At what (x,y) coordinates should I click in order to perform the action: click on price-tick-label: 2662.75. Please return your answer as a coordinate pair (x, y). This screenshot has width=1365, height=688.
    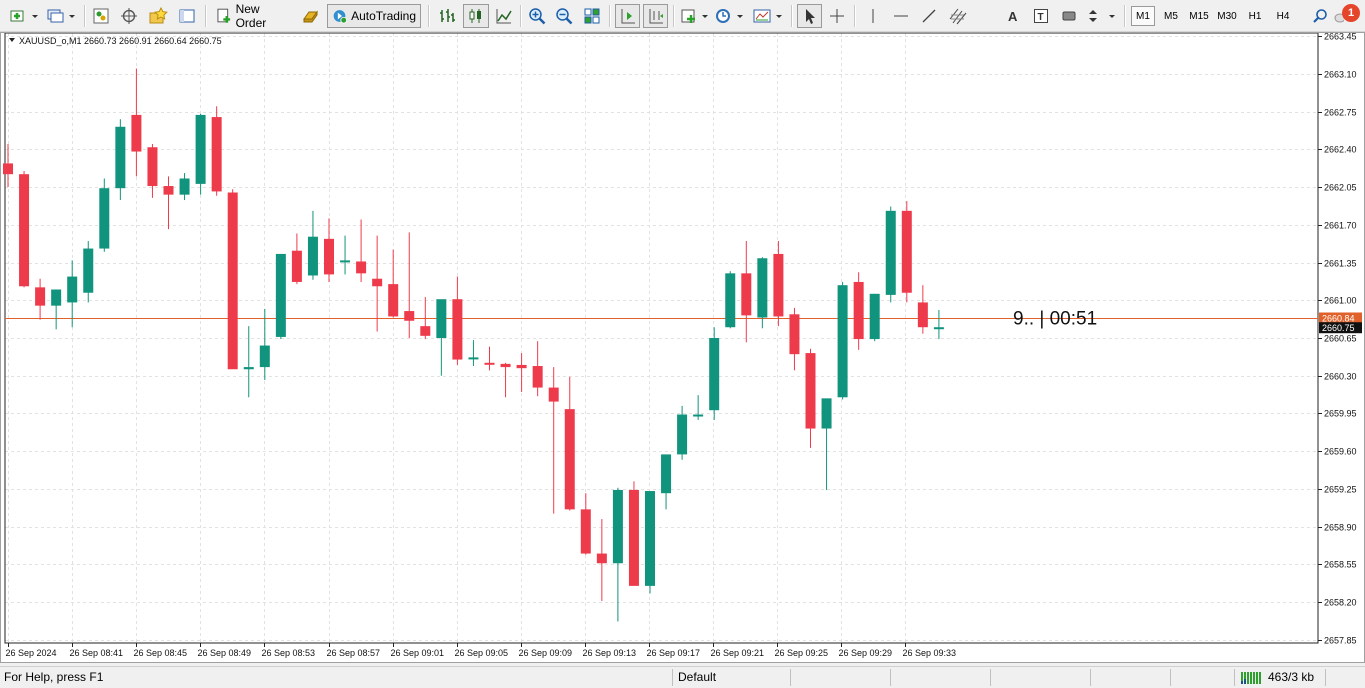
    Looking at the image, I should click on (1340, 113).